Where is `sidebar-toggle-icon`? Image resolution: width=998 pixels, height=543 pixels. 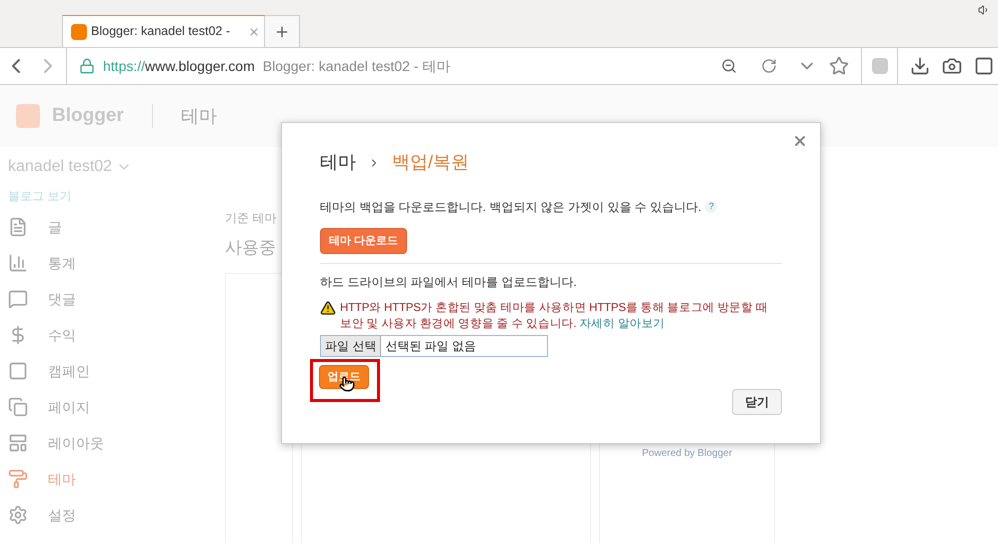
sidebar-toggle-icon is located at coordinates (984, 66).